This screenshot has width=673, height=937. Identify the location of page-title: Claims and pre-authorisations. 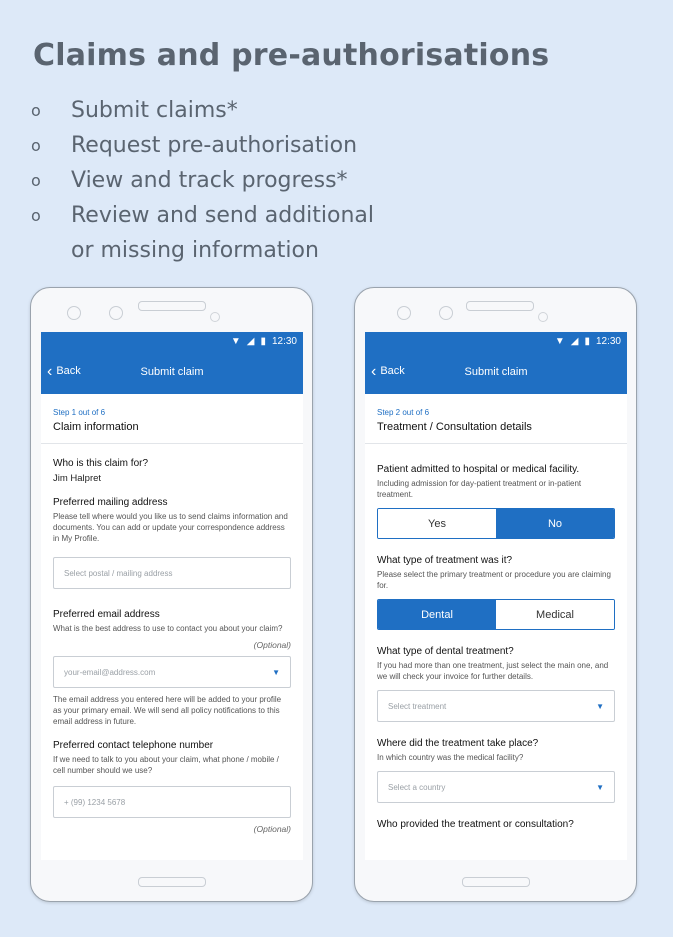
(291, 55).